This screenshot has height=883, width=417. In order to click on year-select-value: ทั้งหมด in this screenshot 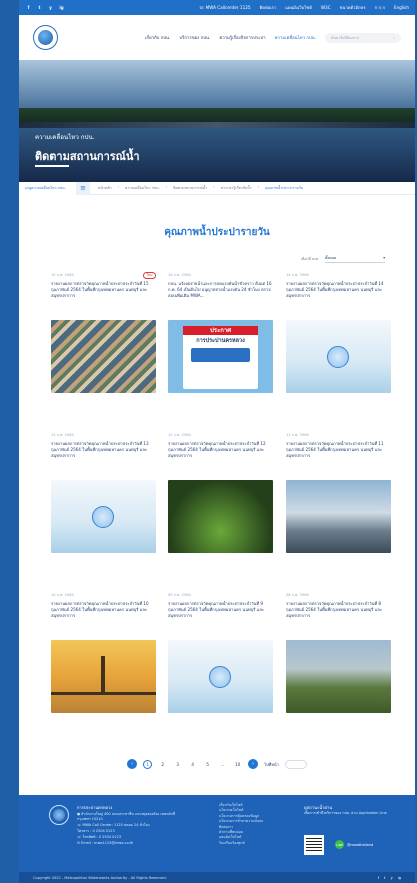, I will do `click(331, 258)`.